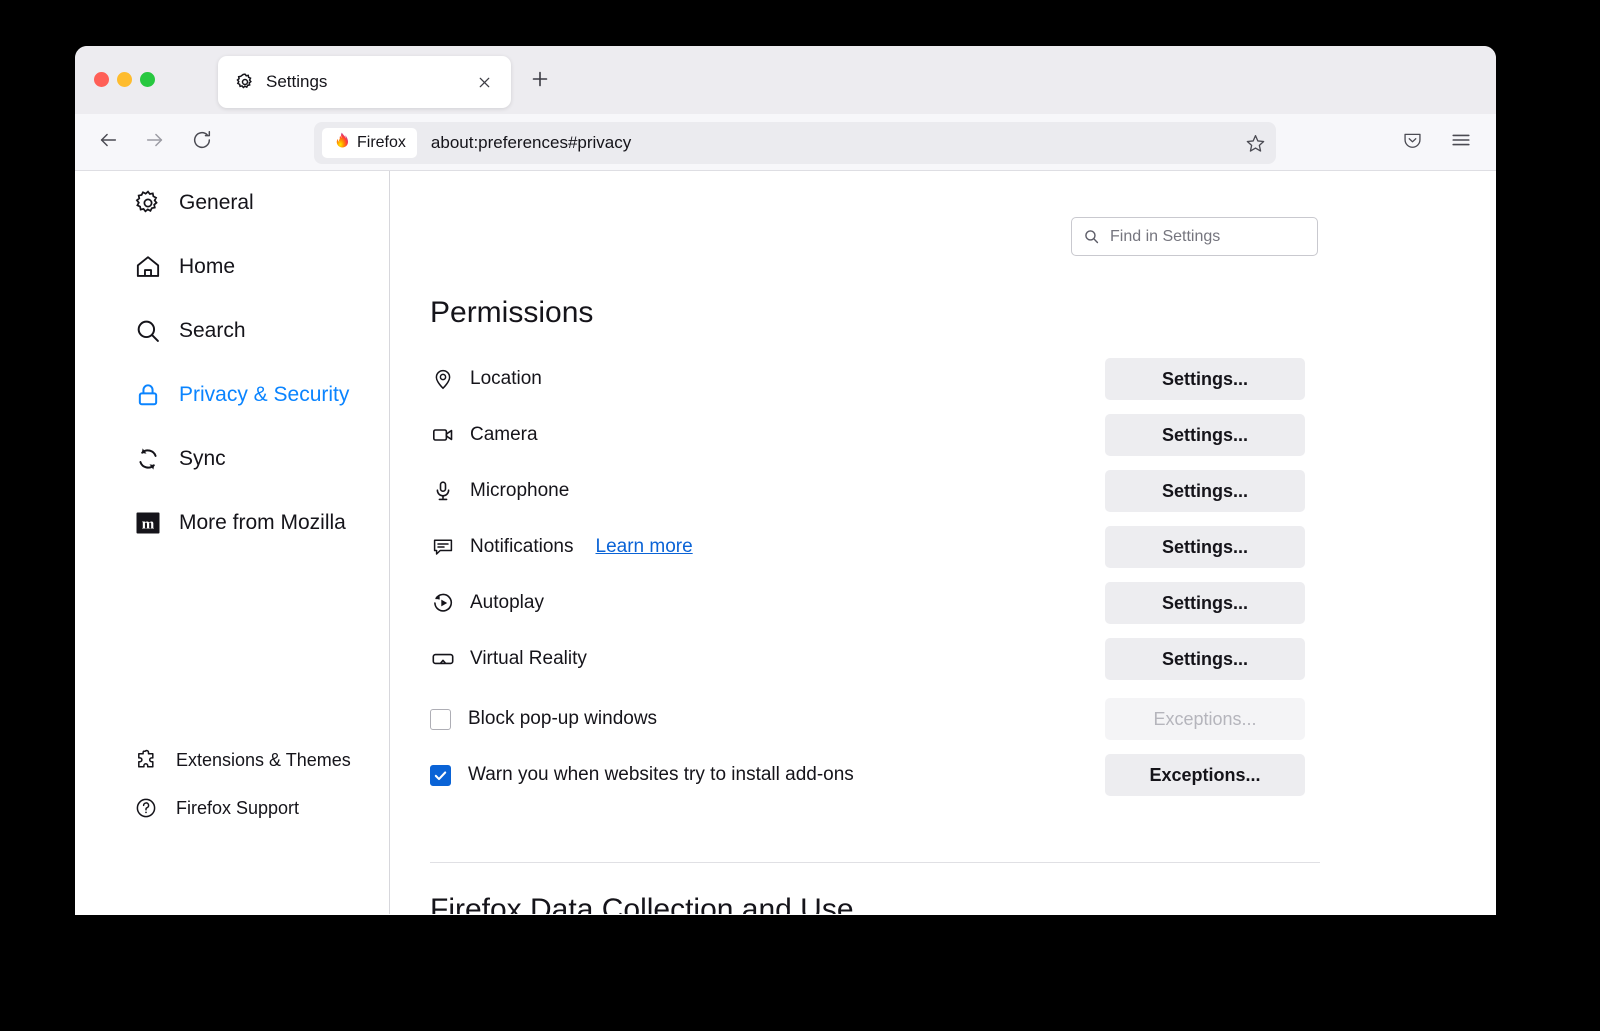 This screenshot has height=1031, width=1600. What do you see at coordinates (443, 491) in the screenshot?
I see `microphone-icon` at bounding box center [443, 491].